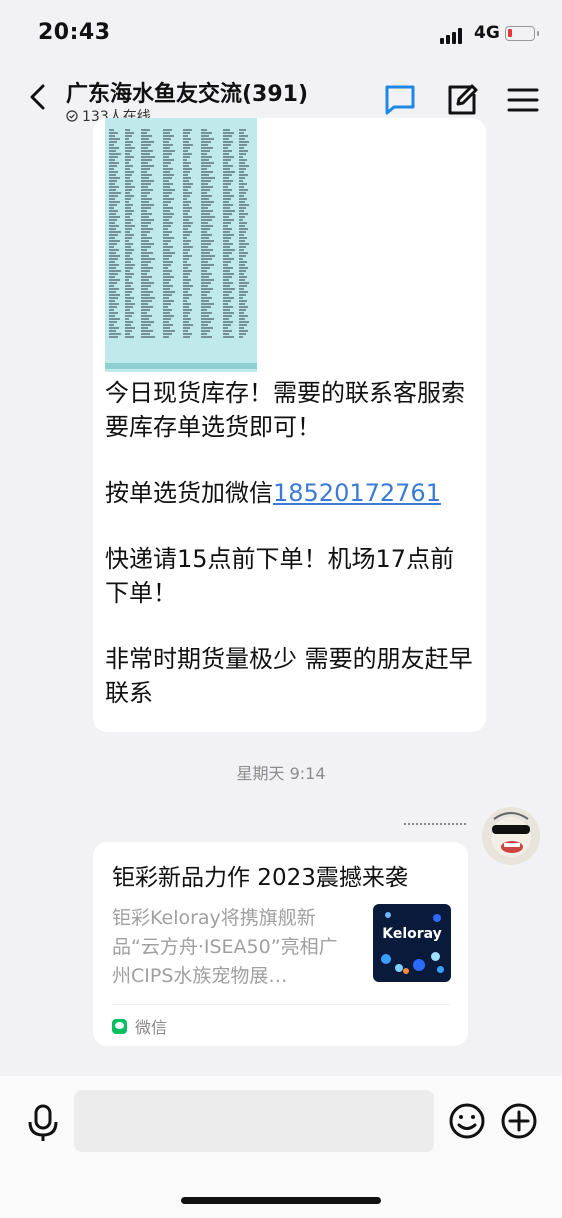  I want to click on message-paragraph: 快递请15点前下单！机场17点前下单！, so click(280, 576).